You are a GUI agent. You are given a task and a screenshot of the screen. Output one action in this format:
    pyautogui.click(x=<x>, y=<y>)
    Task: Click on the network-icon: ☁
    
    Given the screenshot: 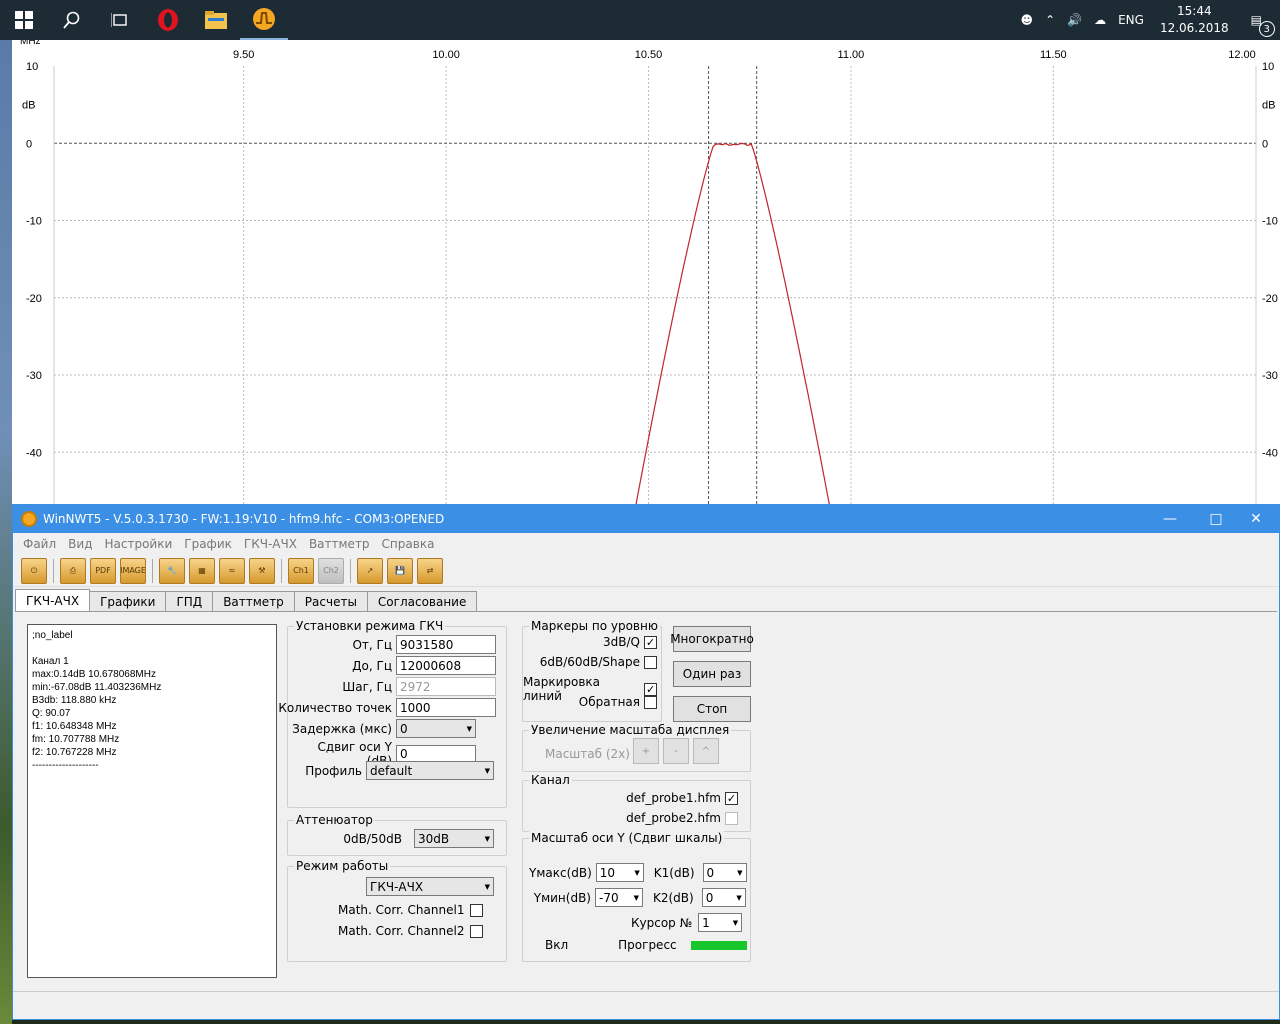 What is the action you would take?
    pyautogui.click(x=1100, y=20)
    